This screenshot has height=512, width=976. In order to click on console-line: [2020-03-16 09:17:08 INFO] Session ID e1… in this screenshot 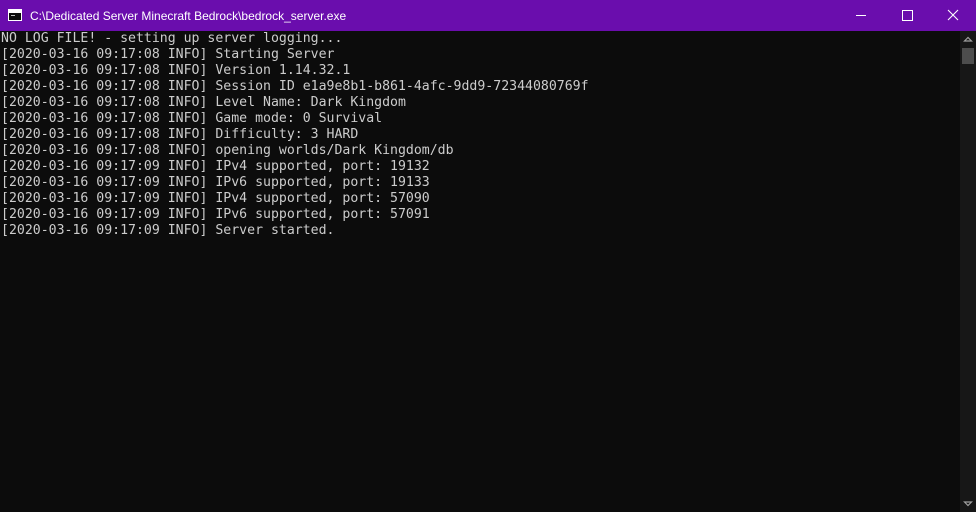, I will do `click(295, 86)`.